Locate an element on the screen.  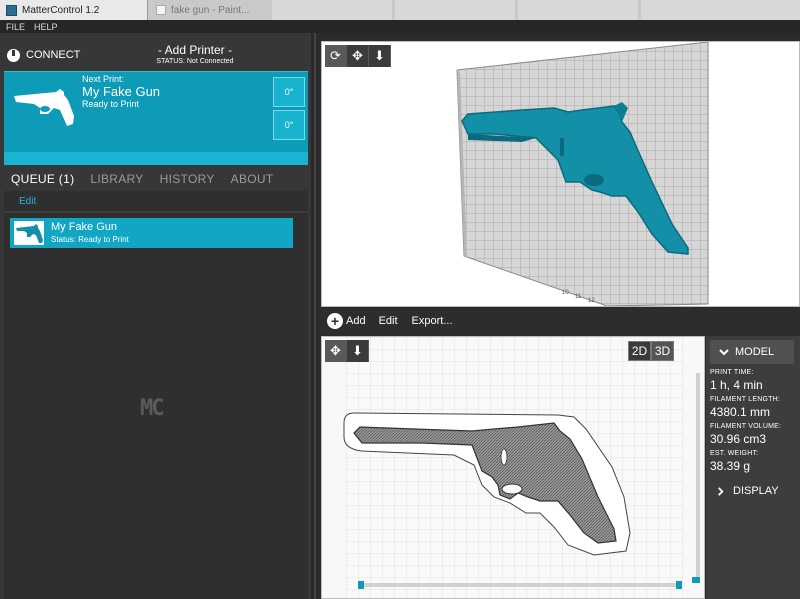
add-button: + Add is located at coordinates (346, 321).